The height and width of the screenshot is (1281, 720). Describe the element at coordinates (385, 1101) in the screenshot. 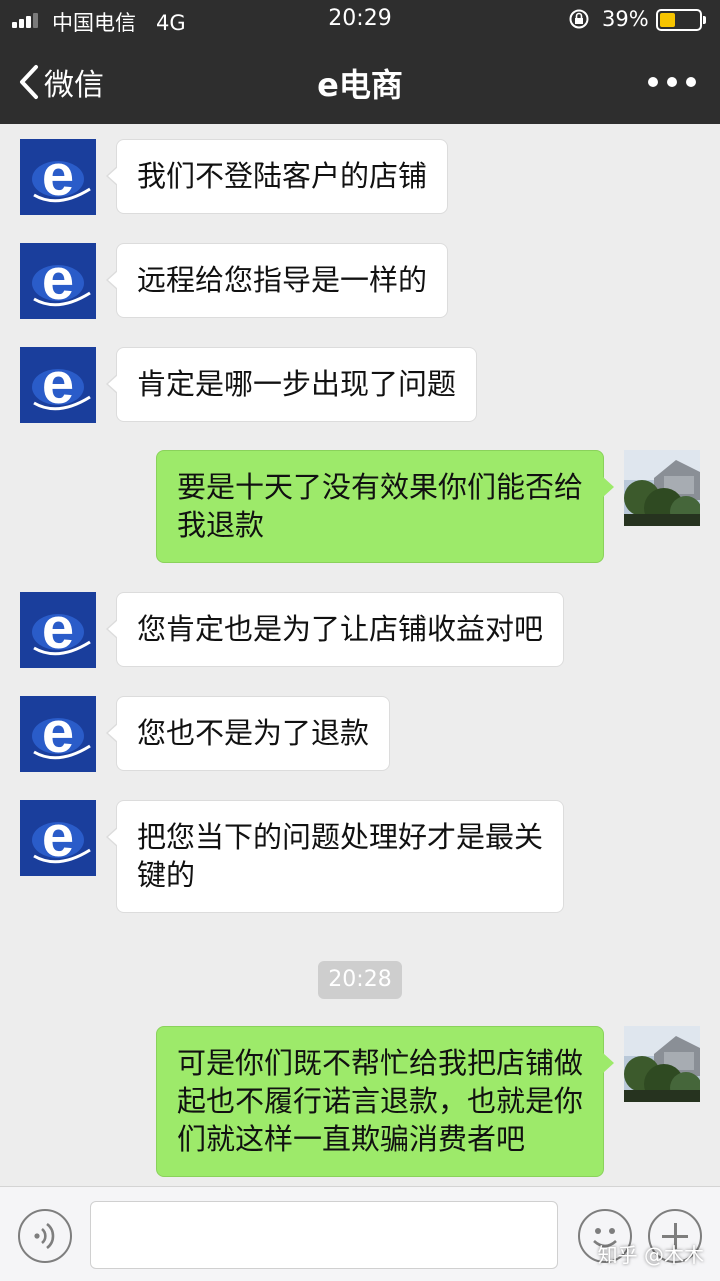

I see `outgoing-message: 可是你们既不帮忙给我把店铺做 起也不履行诺言退款，也就是你 们就这样一直欺骗消费者吧` at that location.